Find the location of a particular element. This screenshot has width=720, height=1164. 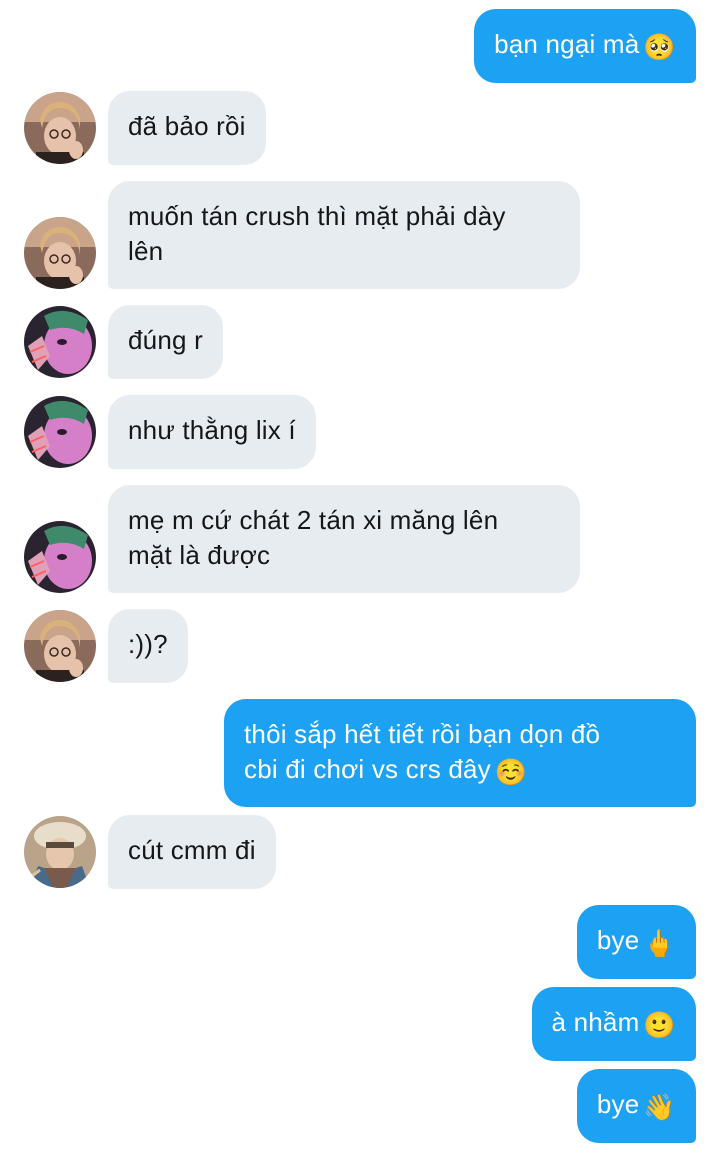

message-bubble-incoming: cút cmm đi is located at coordinates (192, 852).